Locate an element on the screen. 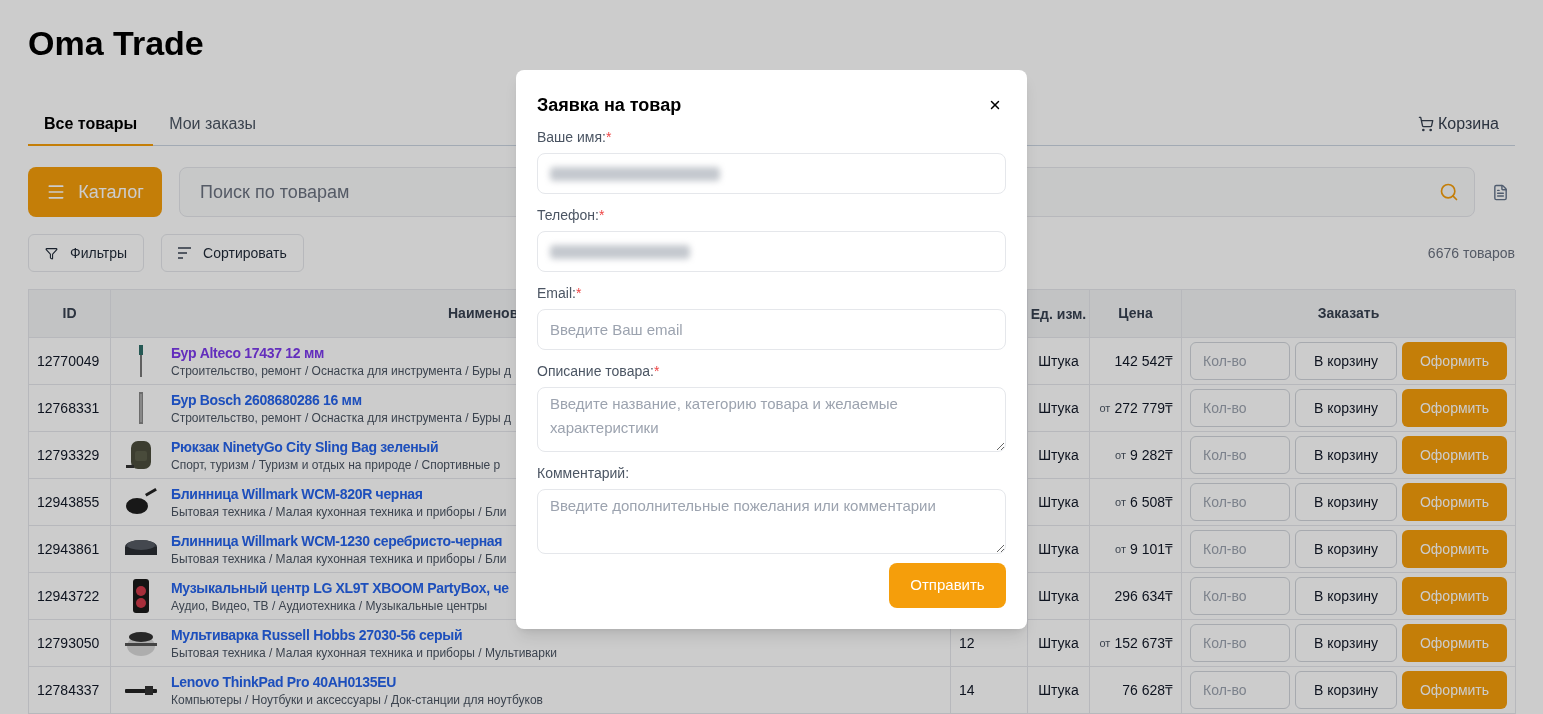  dialog-title: Заявка на товар is located at coordinates (609, 105).